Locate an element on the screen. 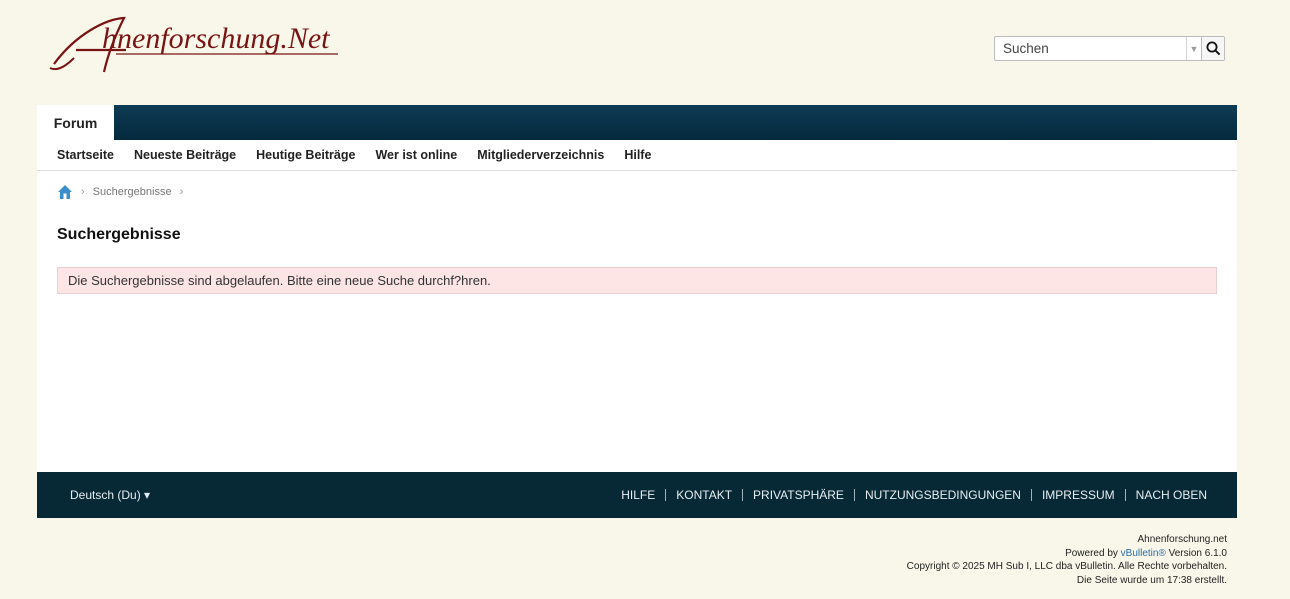 The image size is (1290, 599). breadcrumb: › Suchergebnisse › is located at coordinates (637, 185).